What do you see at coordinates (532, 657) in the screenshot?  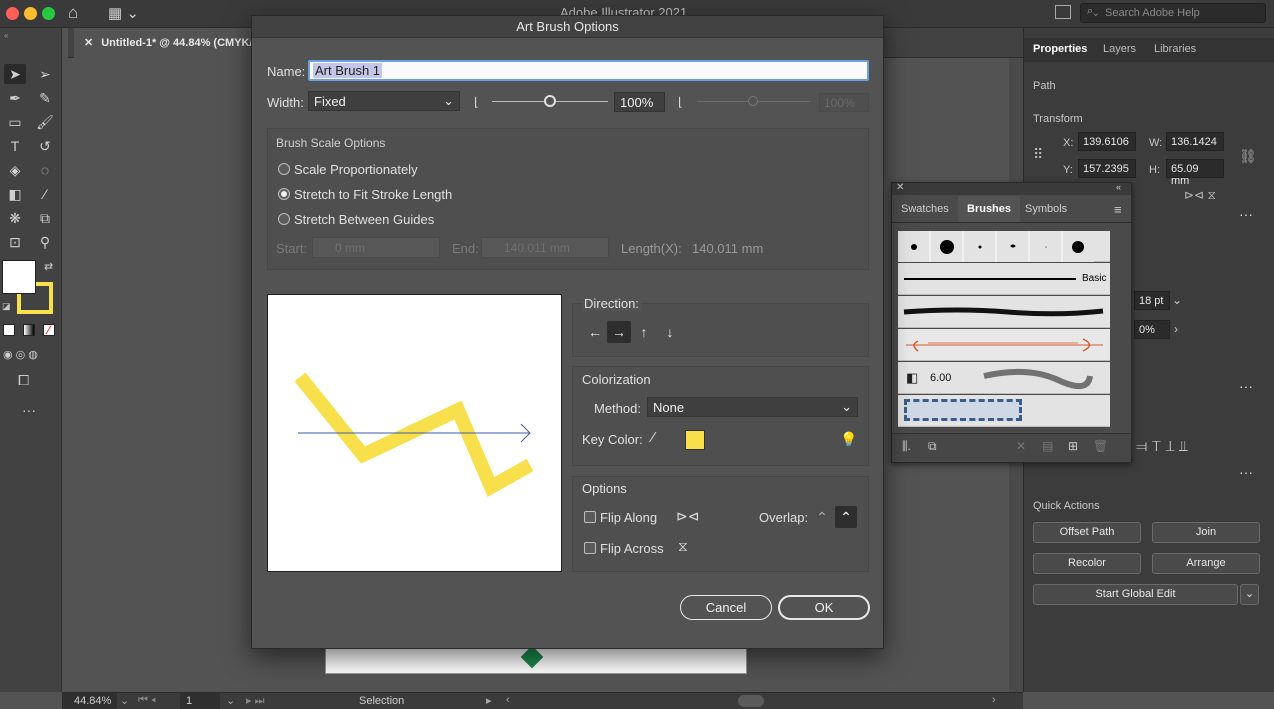 I see `canvas-shape` at bounding box center [532, 657].